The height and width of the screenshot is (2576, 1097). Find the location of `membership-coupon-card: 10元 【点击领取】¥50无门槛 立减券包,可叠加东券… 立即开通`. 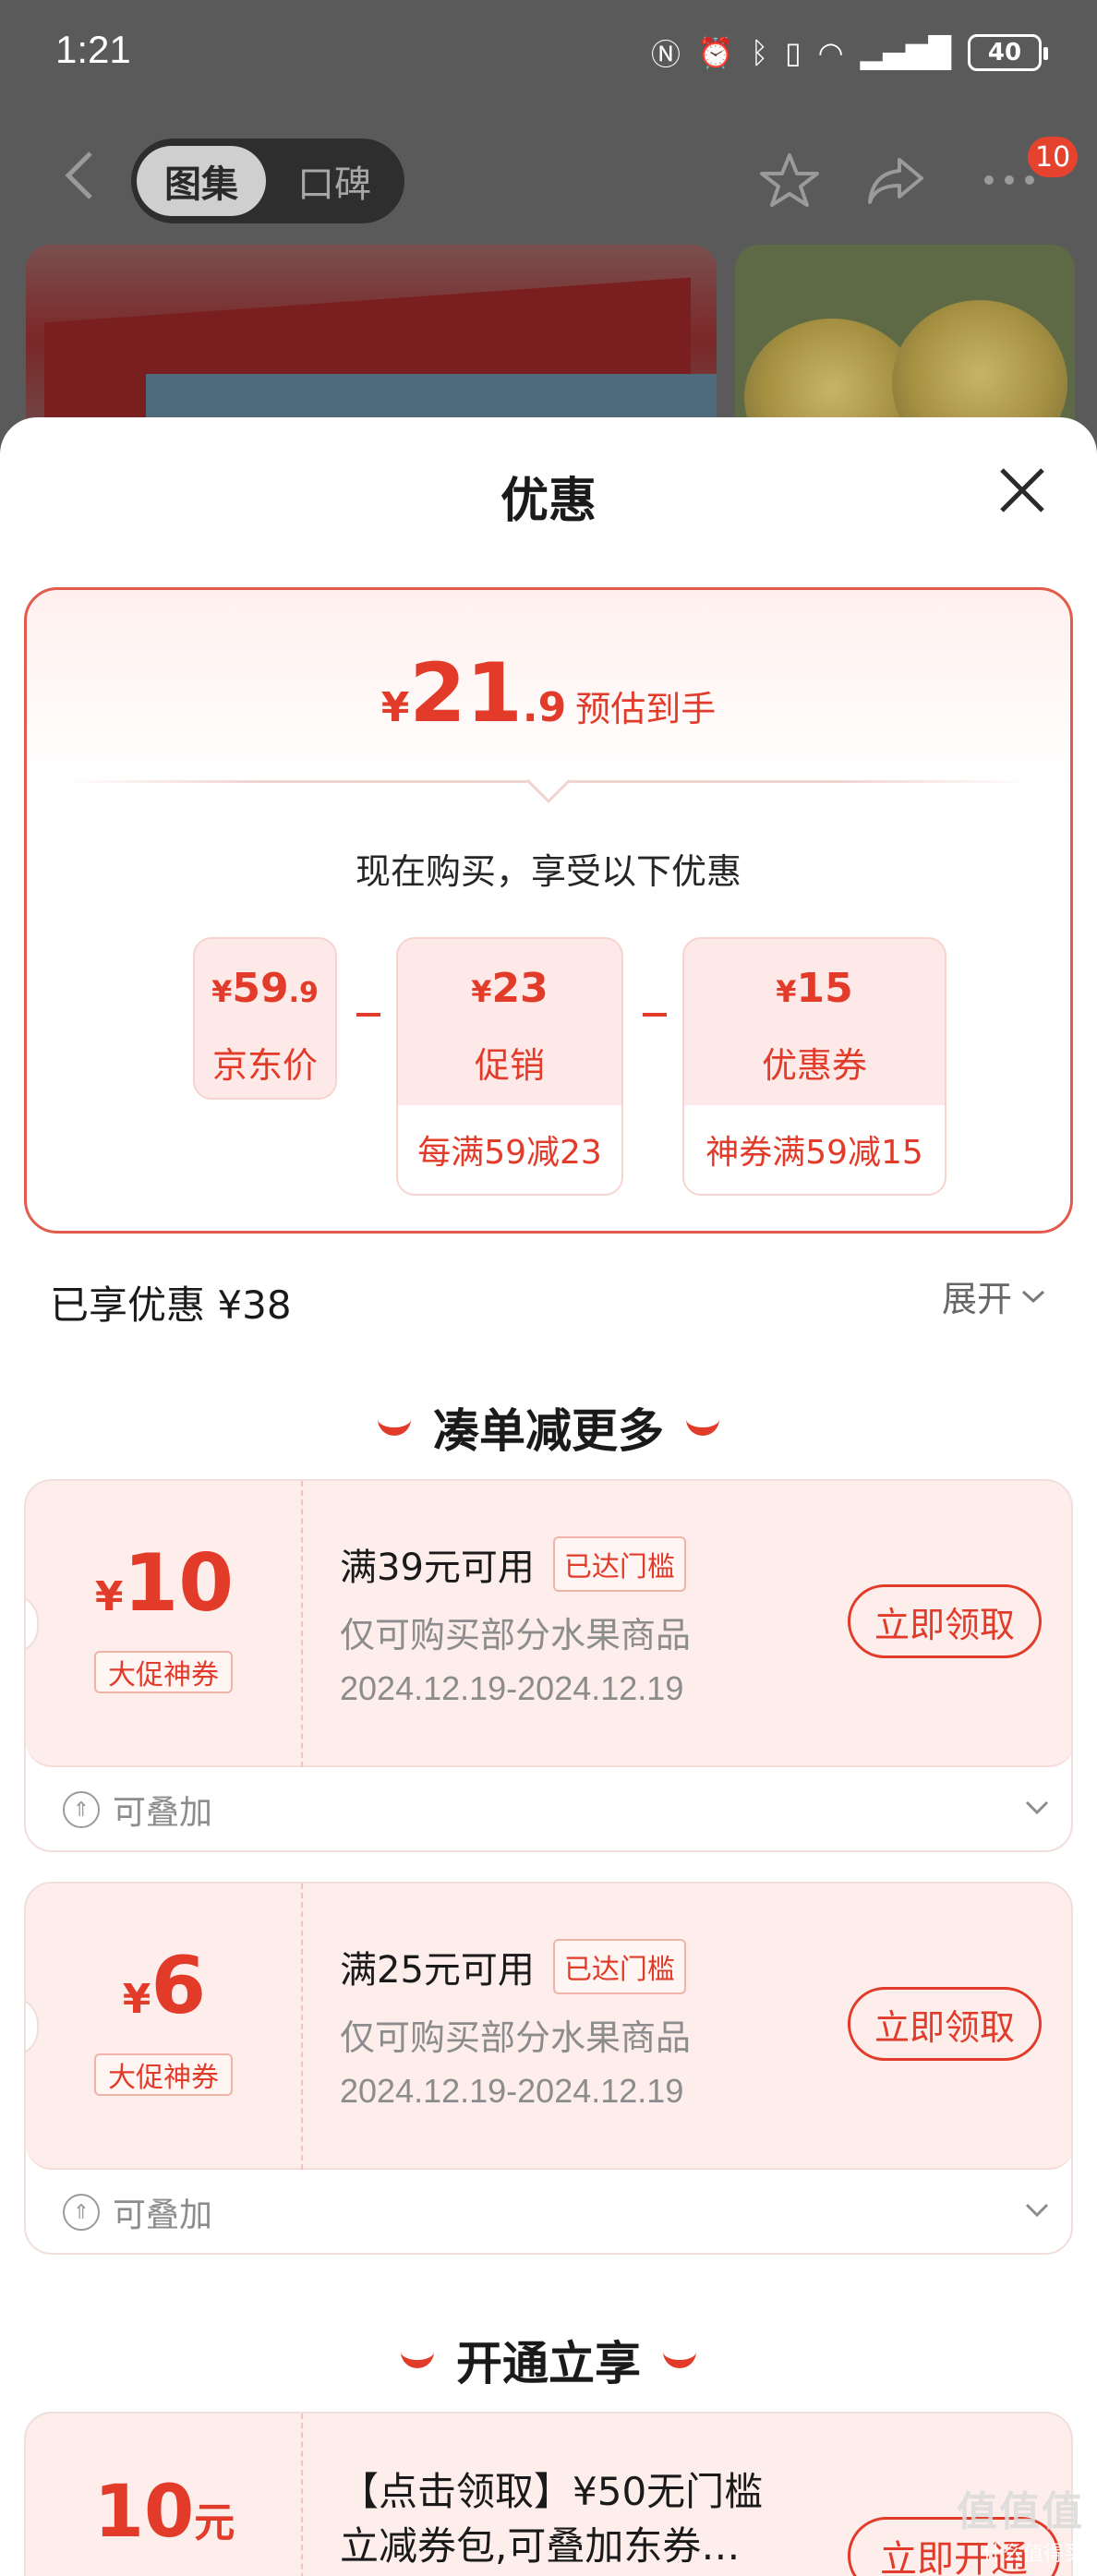

membership-coupon-card: 10元 【点击领取】¥50无门槛 立减券包,可叠加东券… 立即开通 is located at coordinates (548, 2494).